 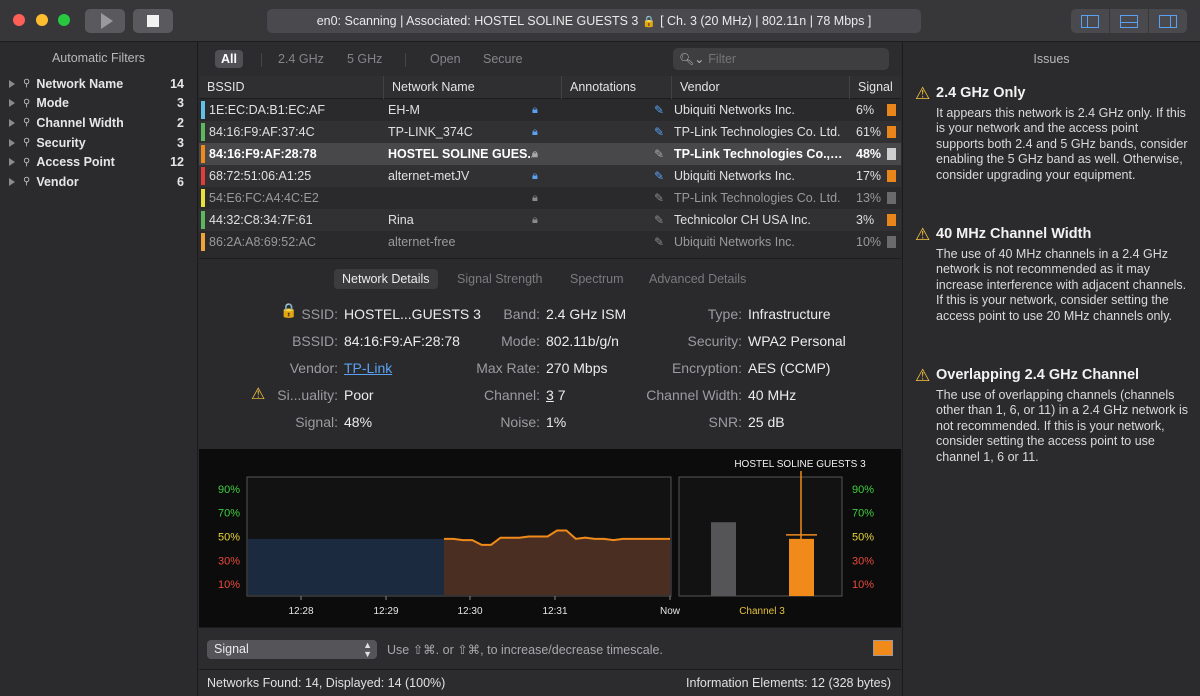 I want to click on channel-secondary: 7, so click(x=561, y=395).